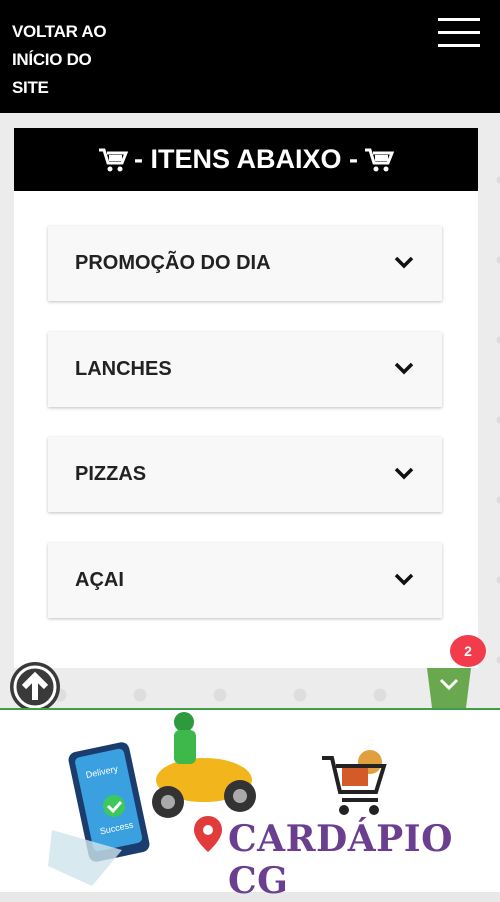  I want to click on panel-title: - ITENS ABAIXO -, so click(246, 159).